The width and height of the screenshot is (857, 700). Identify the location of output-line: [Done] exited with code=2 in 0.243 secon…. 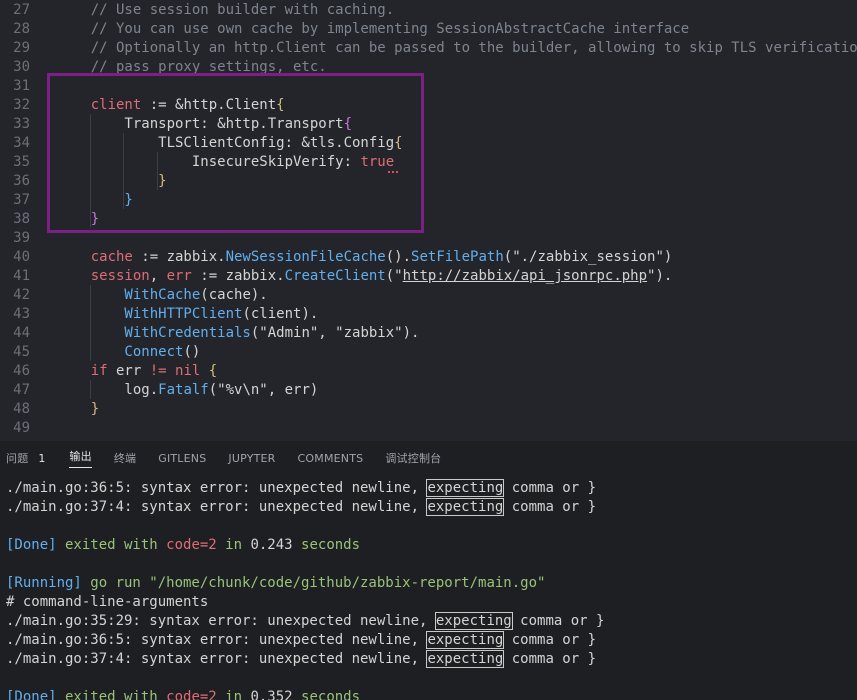
(183, 545).